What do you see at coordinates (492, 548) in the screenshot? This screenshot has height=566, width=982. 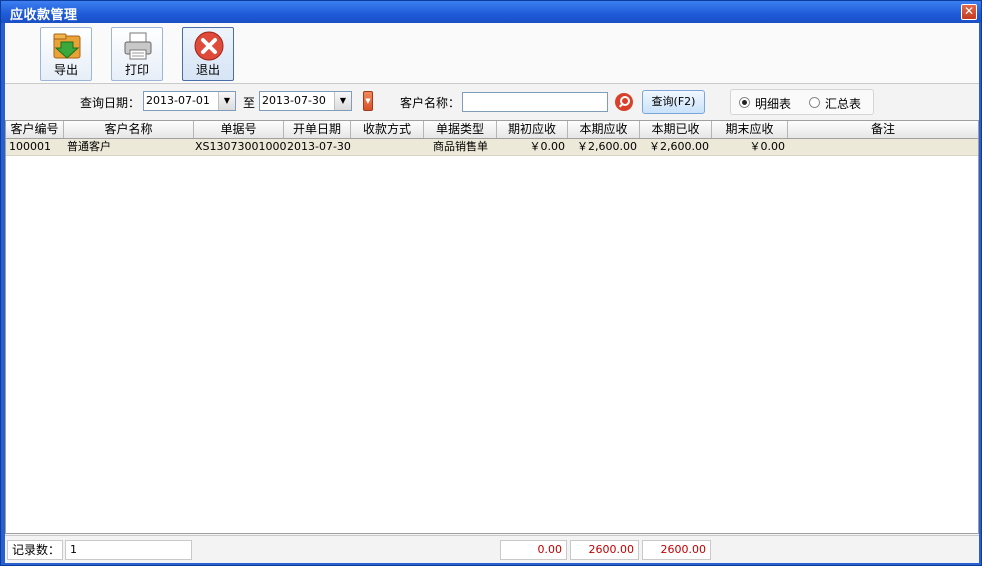 I see `summary-footer: 记录数： 1 0.00 2600.00 2600.00` at bounding box center [492, 548].